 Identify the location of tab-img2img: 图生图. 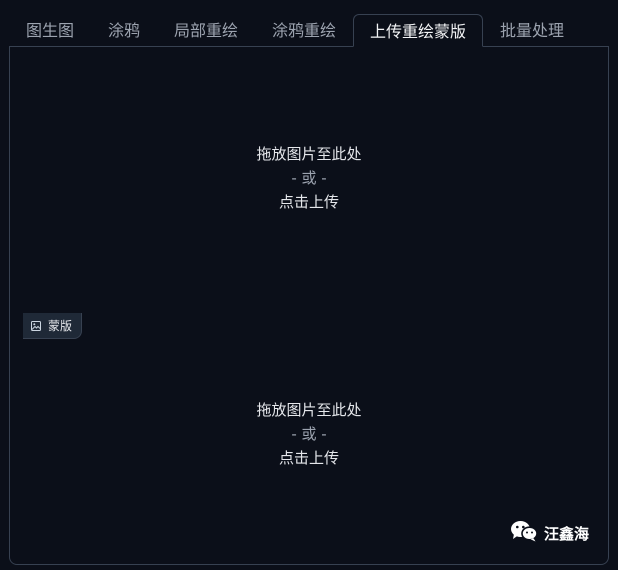
(50, 30).